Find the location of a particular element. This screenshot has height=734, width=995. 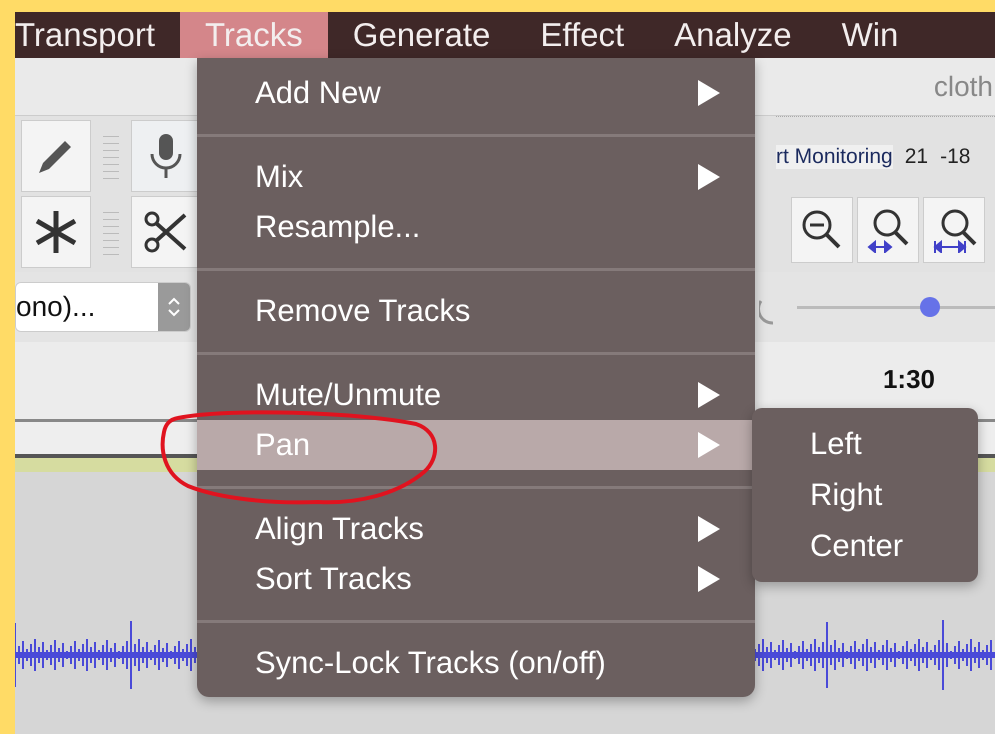

monitoring-label: rt Monitoring is located at coordinates (834, 157).